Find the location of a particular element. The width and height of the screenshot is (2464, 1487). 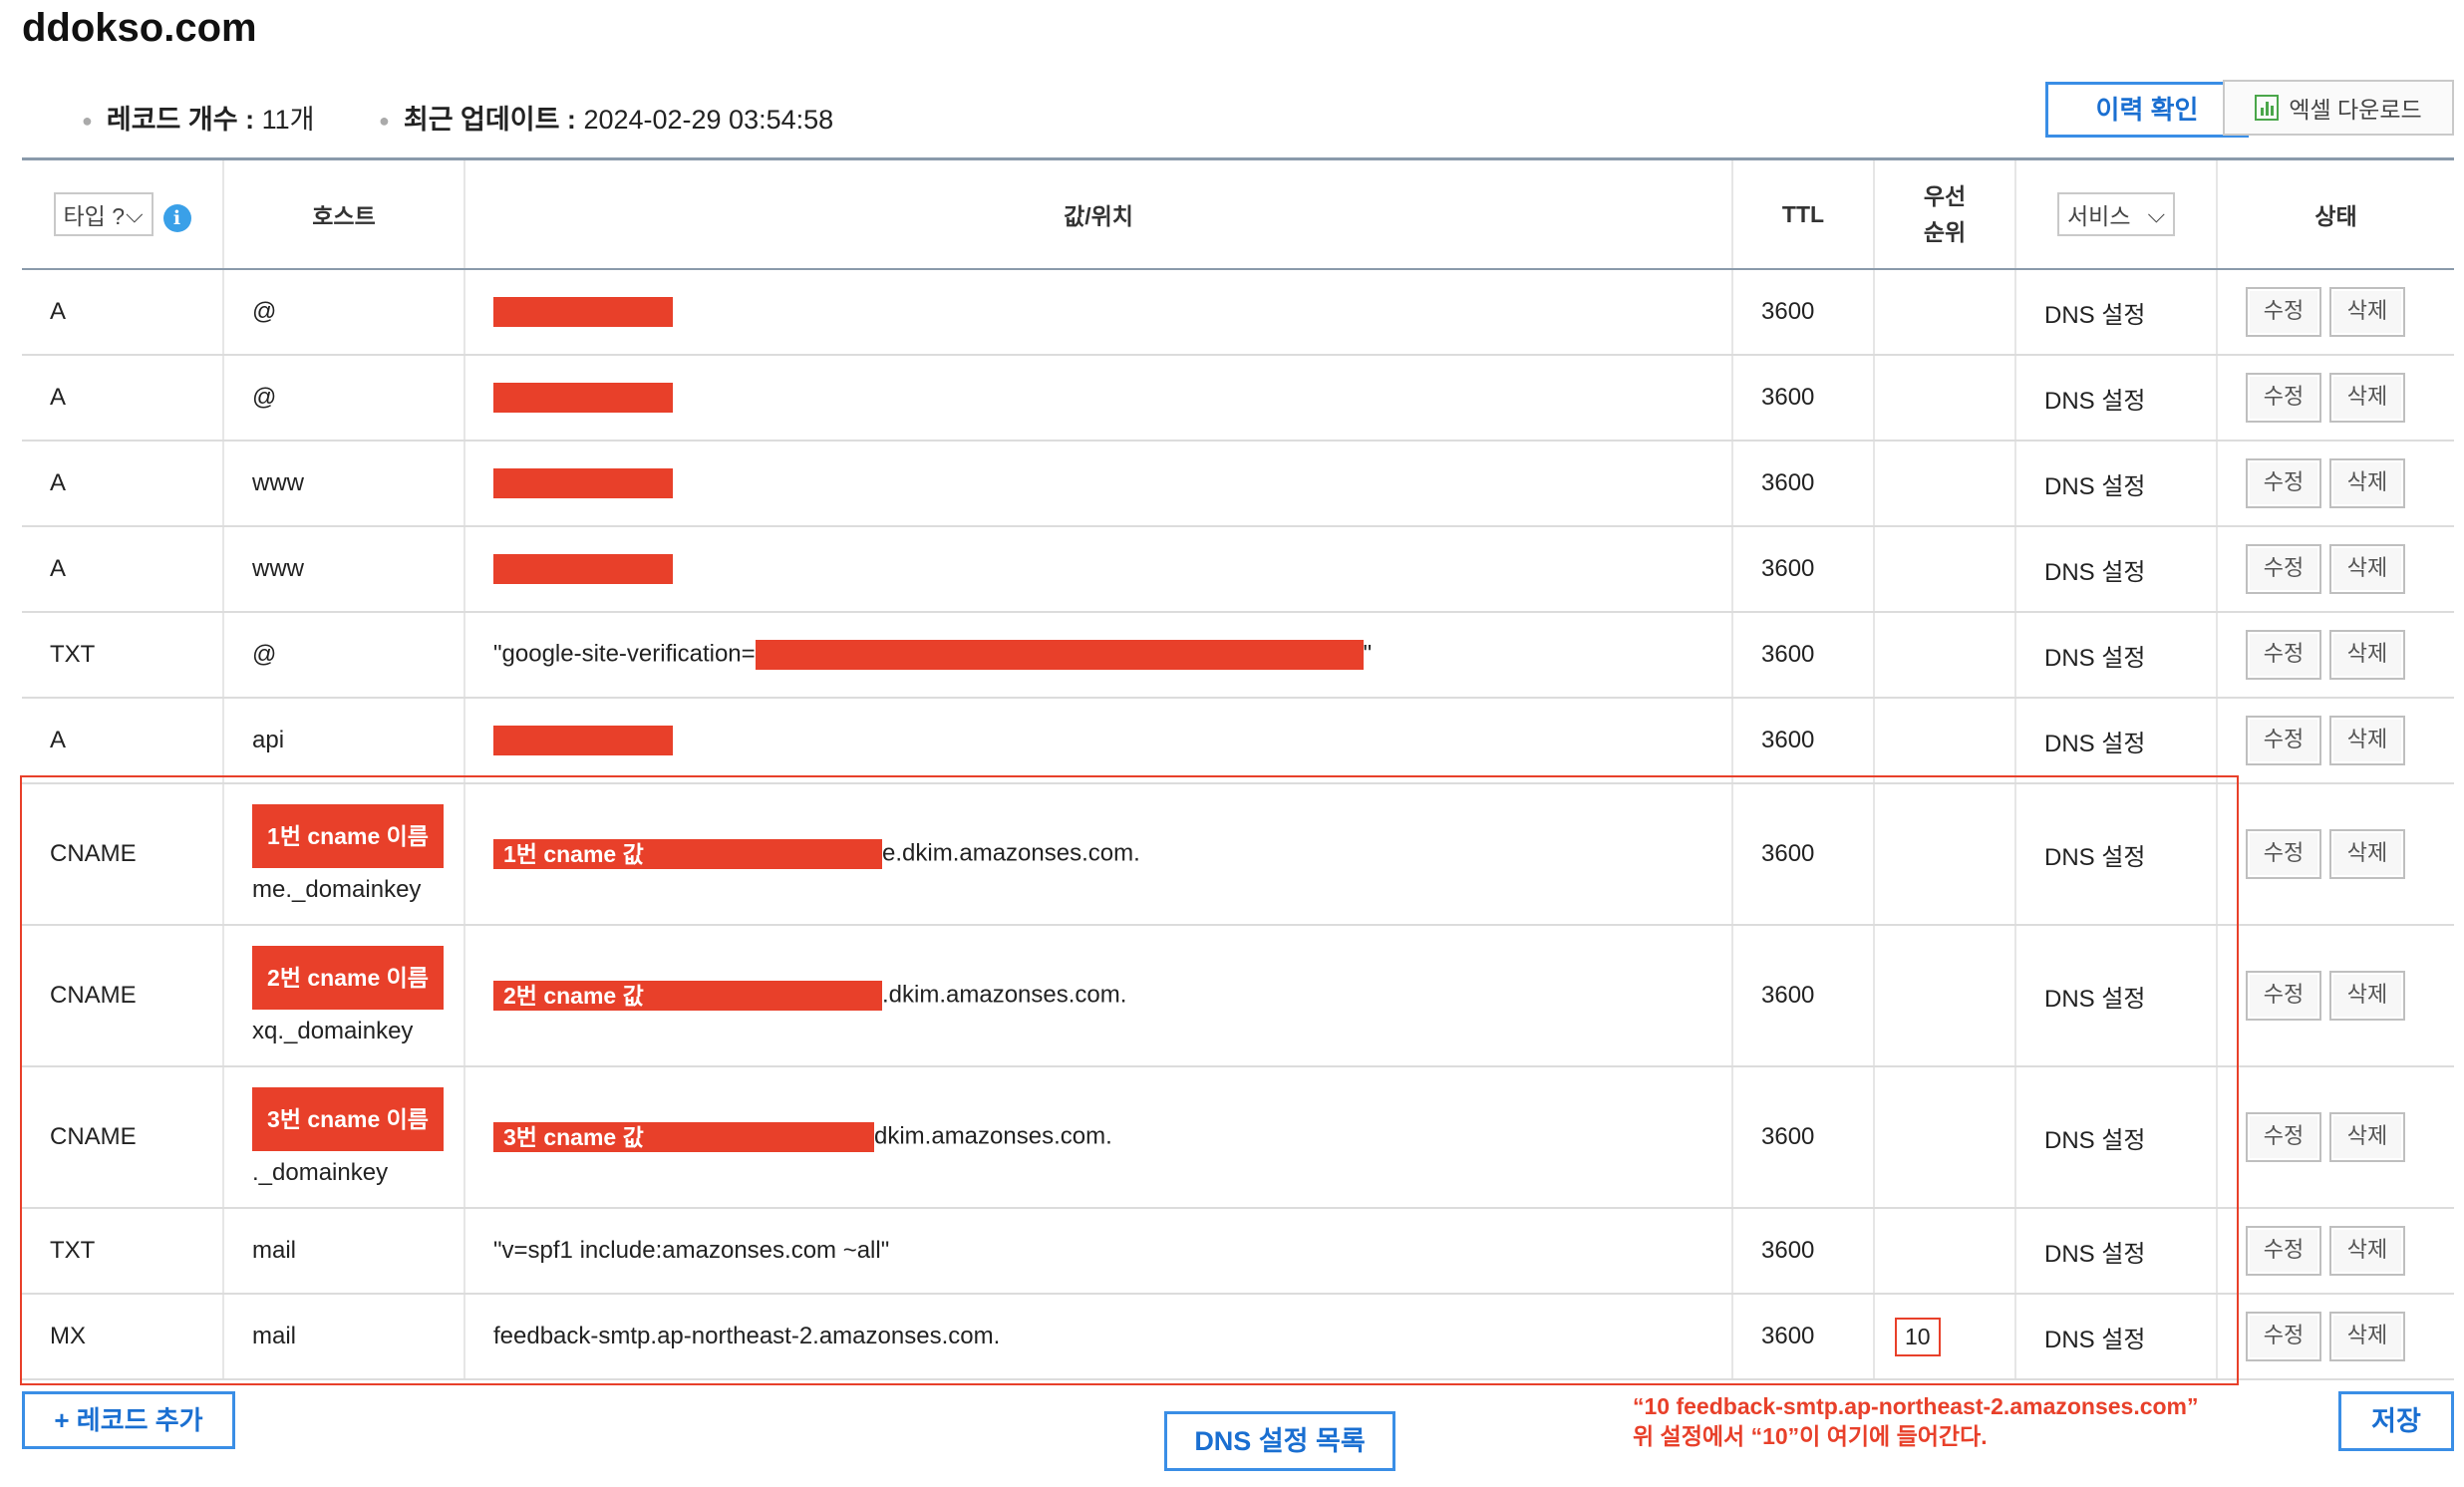

record-host: mail is located at coordinates (343, 1251).